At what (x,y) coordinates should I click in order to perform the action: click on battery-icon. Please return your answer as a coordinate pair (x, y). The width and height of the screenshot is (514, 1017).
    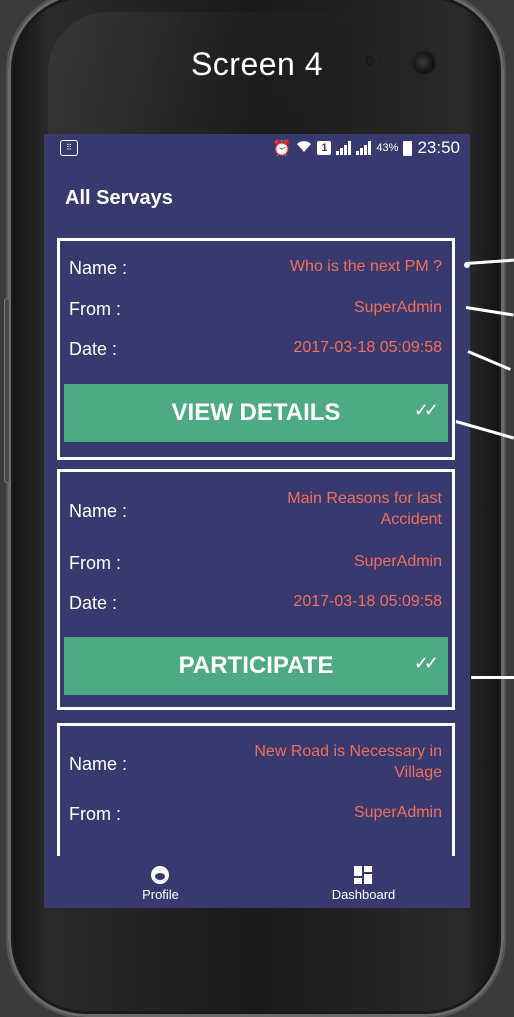
    Looking at the image, I should click on (408, 148).